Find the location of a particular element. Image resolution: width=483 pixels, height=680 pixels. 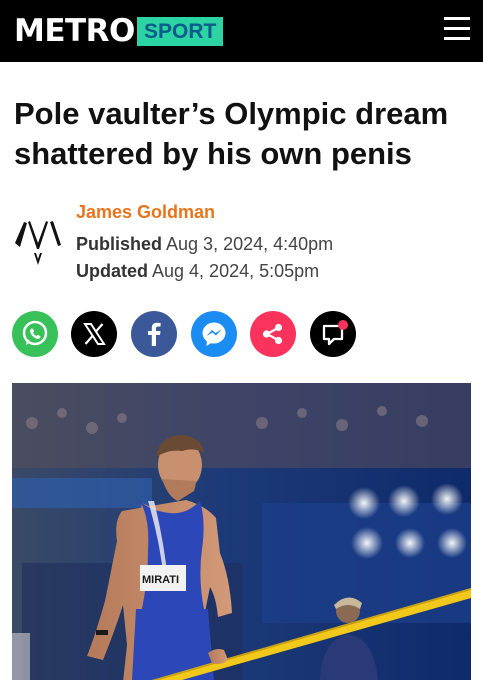

messenger-icon is located at coordinates (214, 334).